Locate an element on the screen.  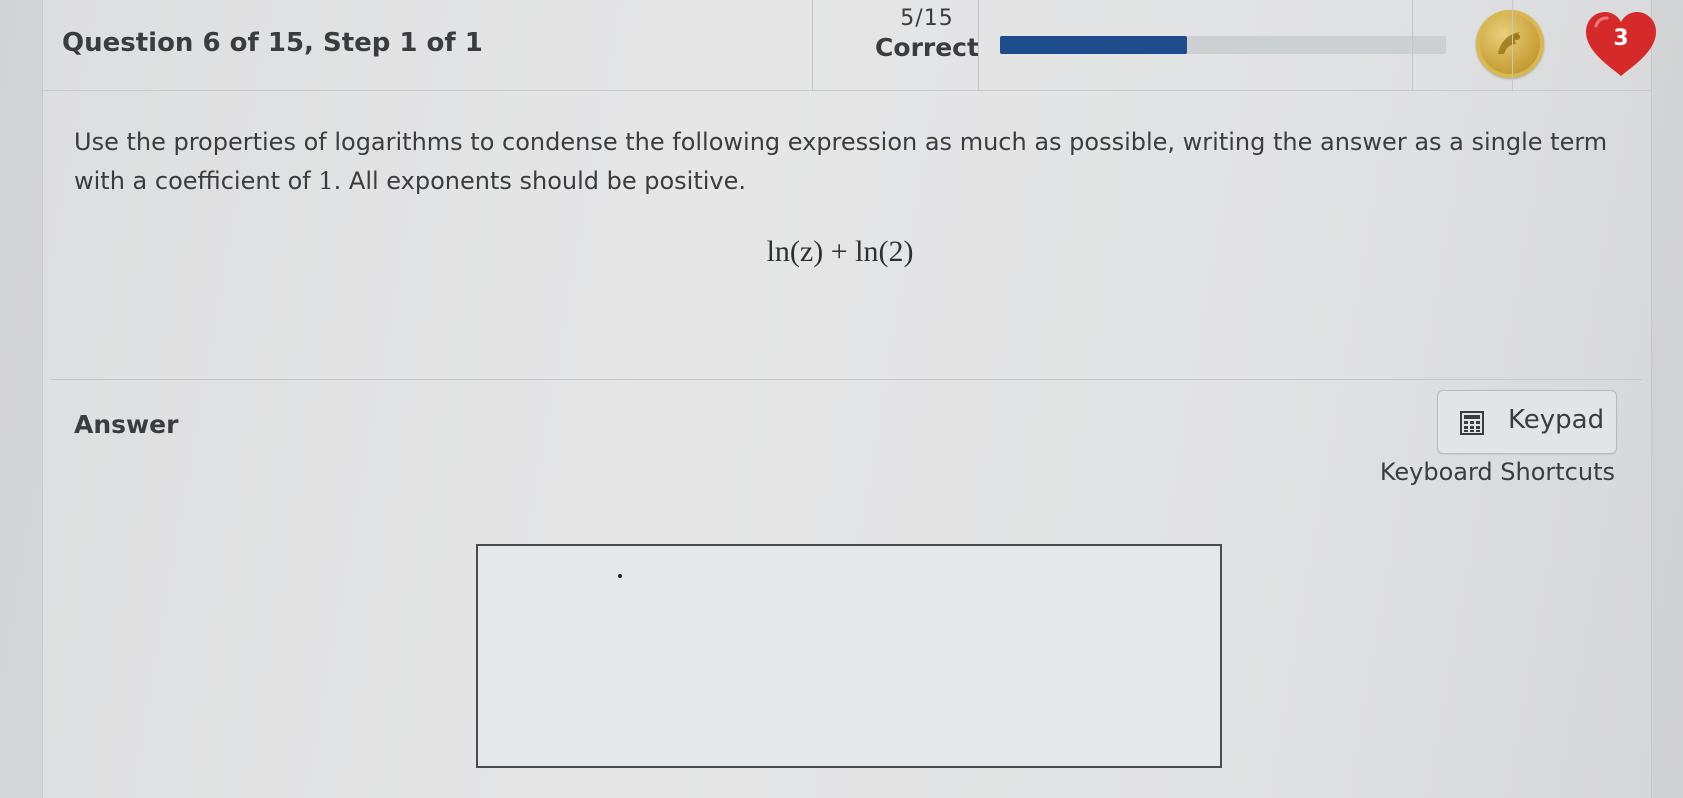
hearts-count: 3 is located at coordinates (1621, 38).